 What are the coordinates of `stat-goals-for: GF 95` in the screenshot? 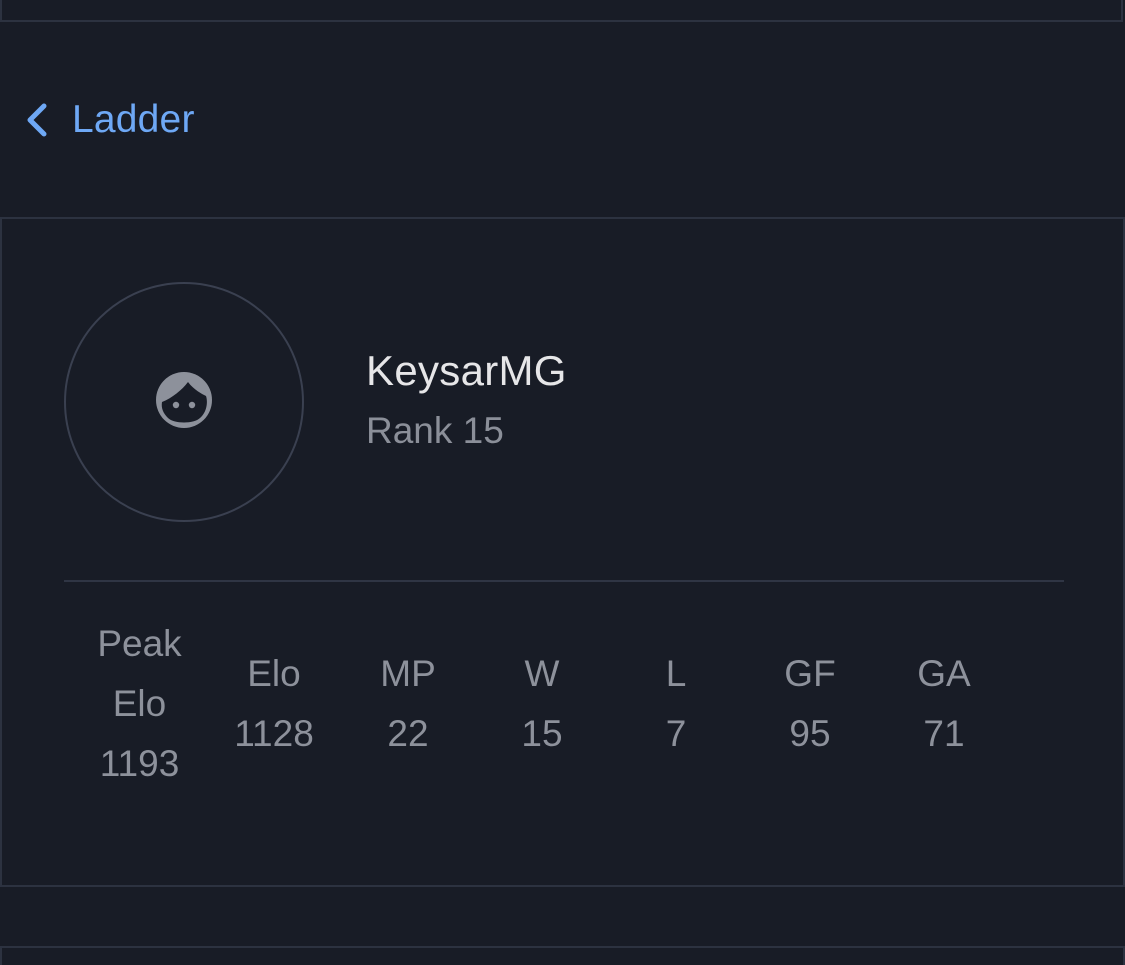 It's located at (810, 704).